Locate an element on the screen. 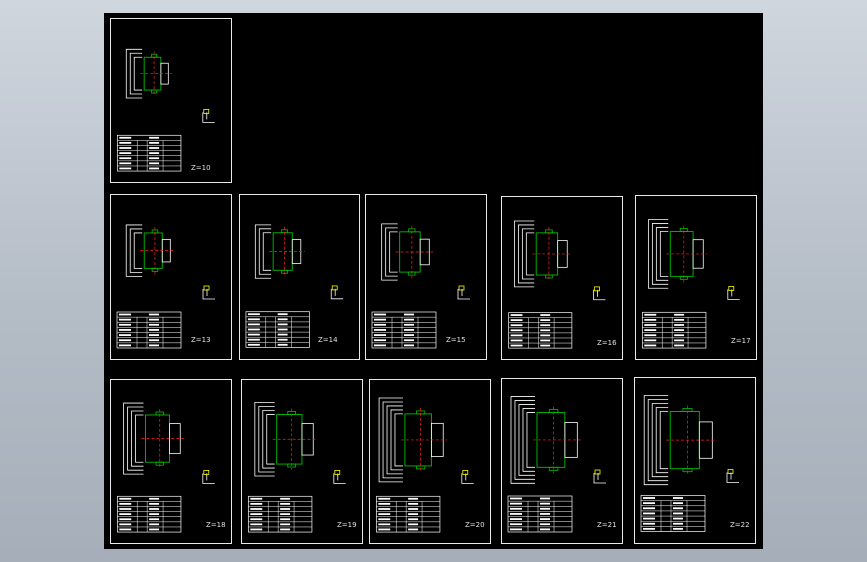 This screenshot has width=867, height=562. drawing-sheet-z13: Z=13 is located at coordinates (171, 277).